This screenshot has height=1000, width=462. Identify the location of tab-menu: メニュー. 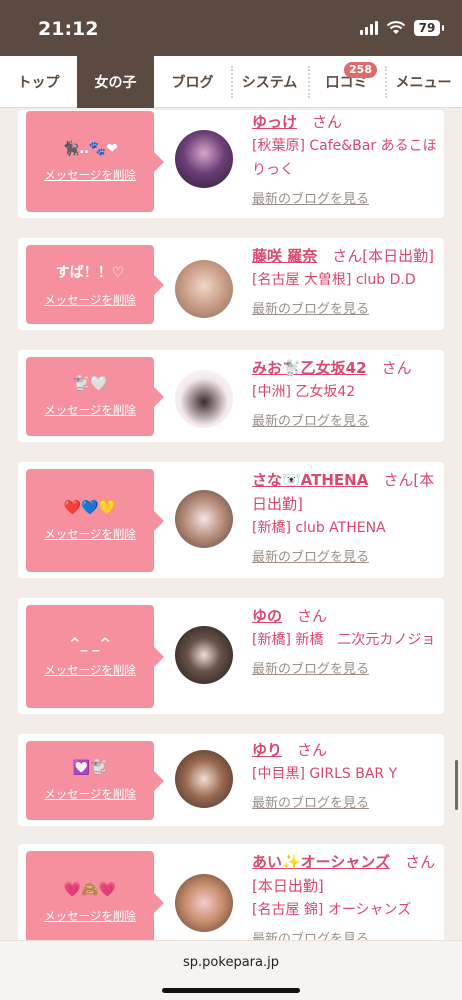
(423, 82).